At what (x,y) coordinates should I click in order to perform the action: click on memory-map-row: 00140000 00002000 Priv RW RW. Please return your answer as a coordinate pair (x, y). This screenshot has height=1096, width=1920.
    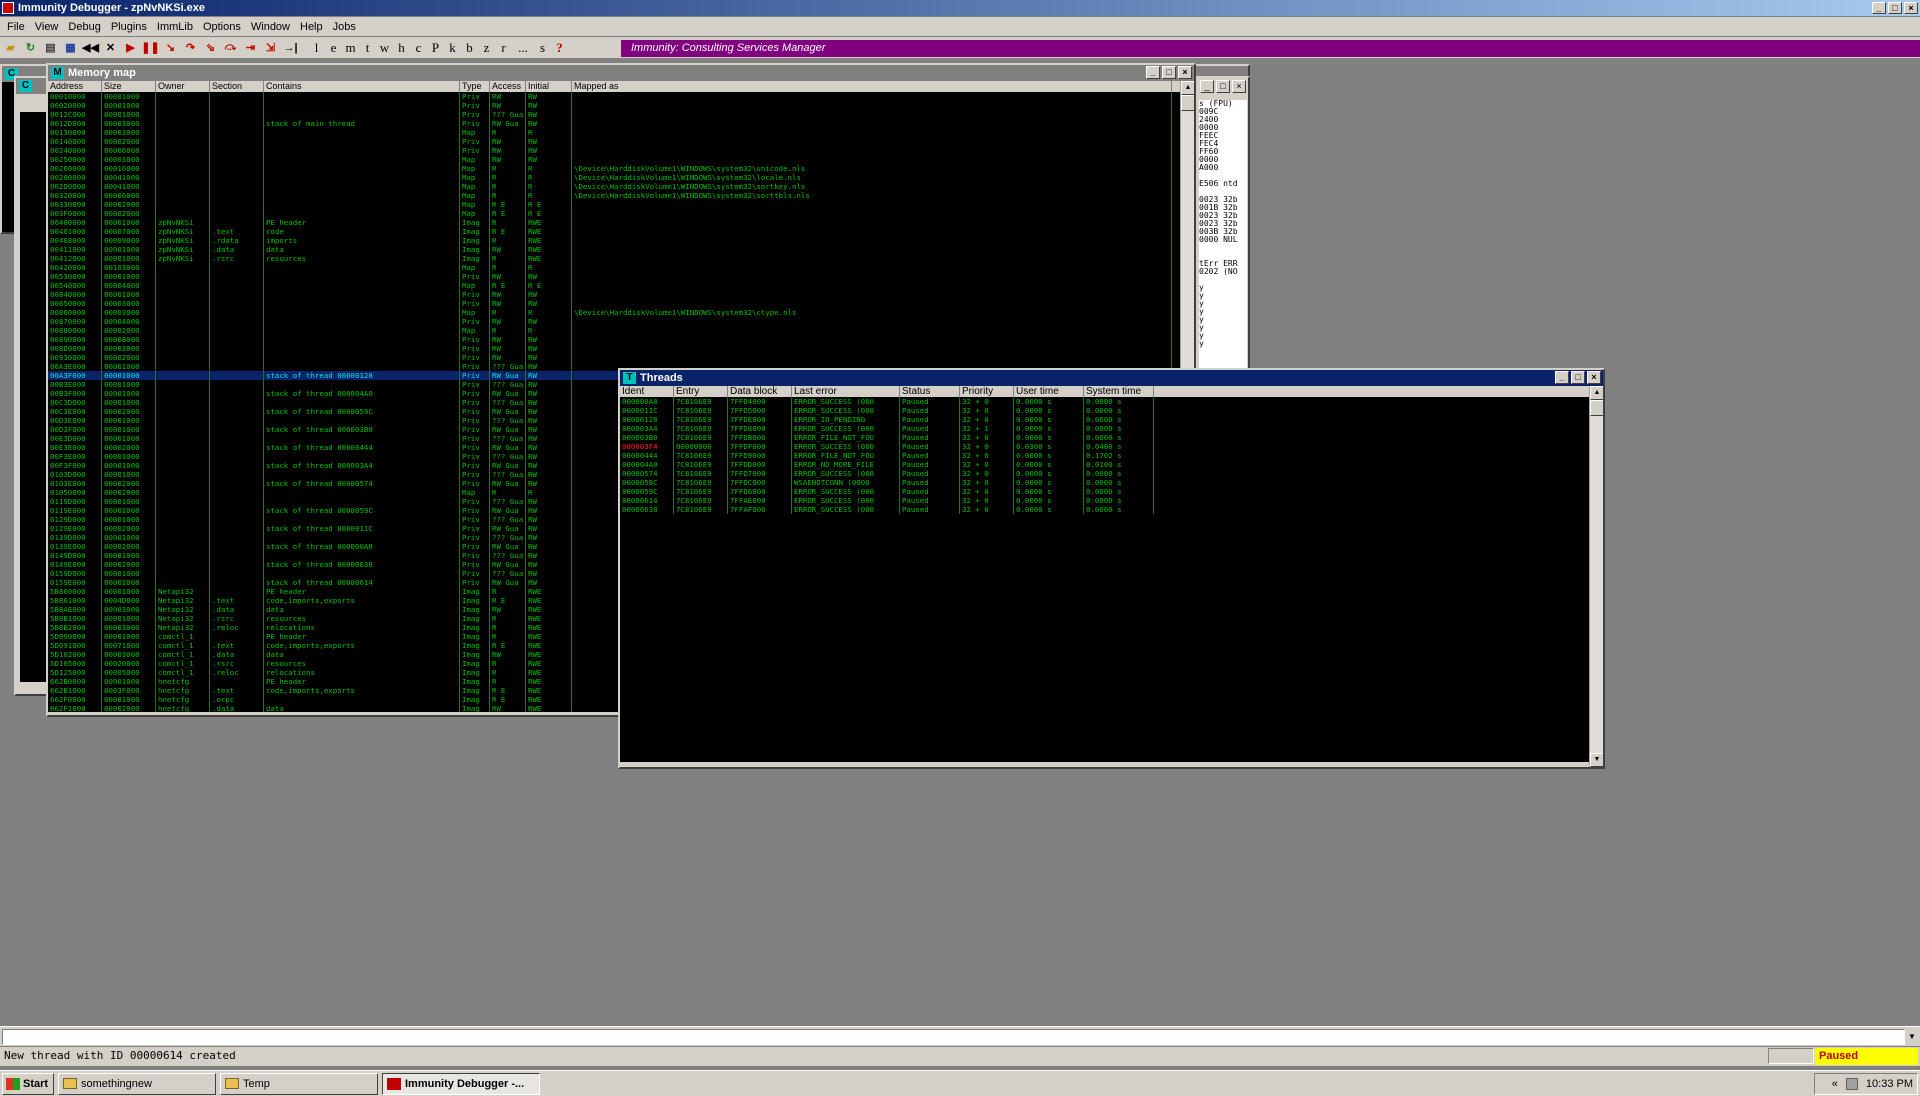
    Looking at the image, I should click on (614, 141).